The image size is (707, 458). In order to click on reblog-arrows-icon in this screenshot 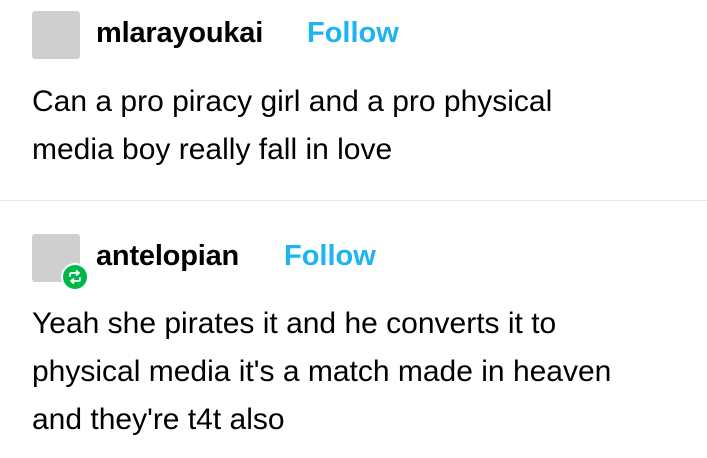, I will do `click(75, 277)`.